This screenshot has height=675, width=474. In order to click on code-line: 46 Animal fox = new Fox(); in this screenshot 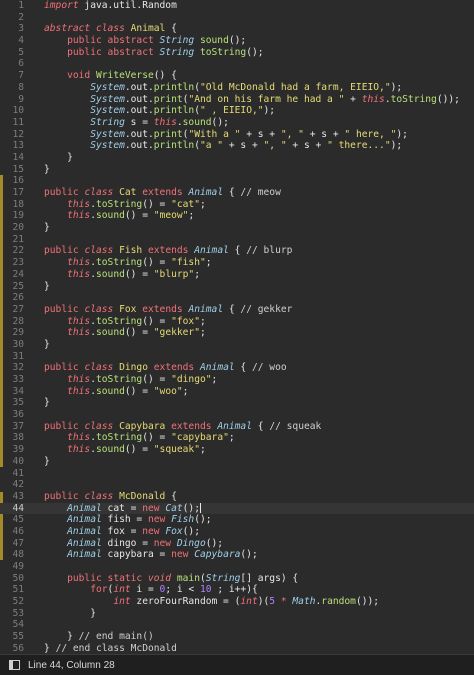, I will do `click(237, 532)`.